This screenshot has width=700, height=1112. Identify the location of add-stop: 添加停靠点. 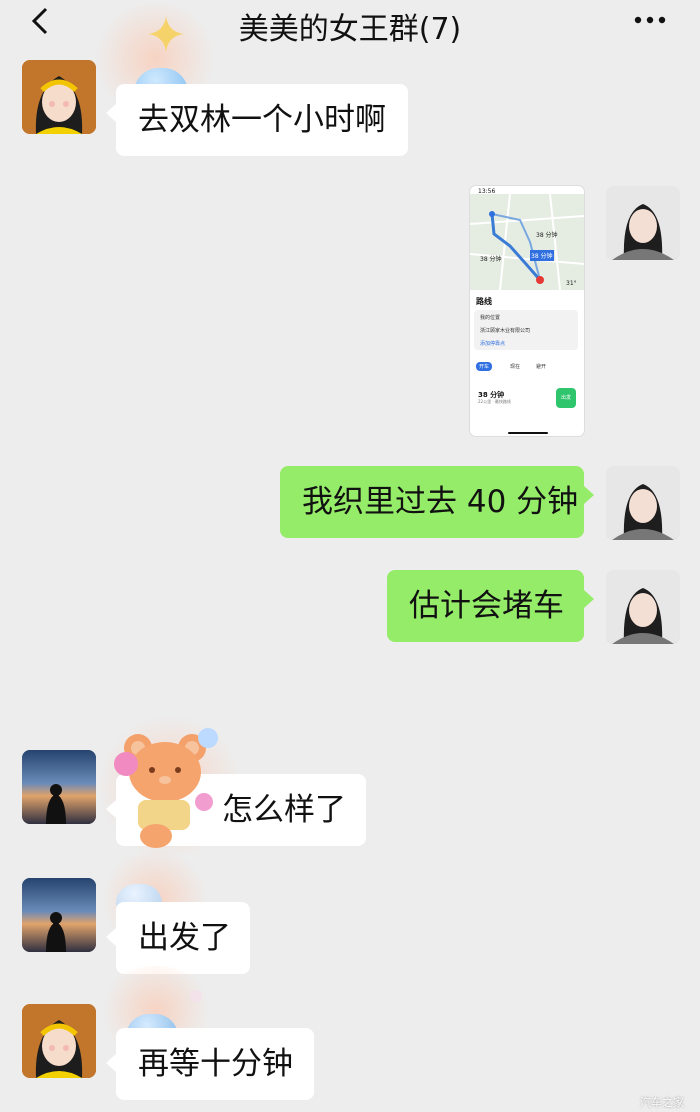
(493, 344).